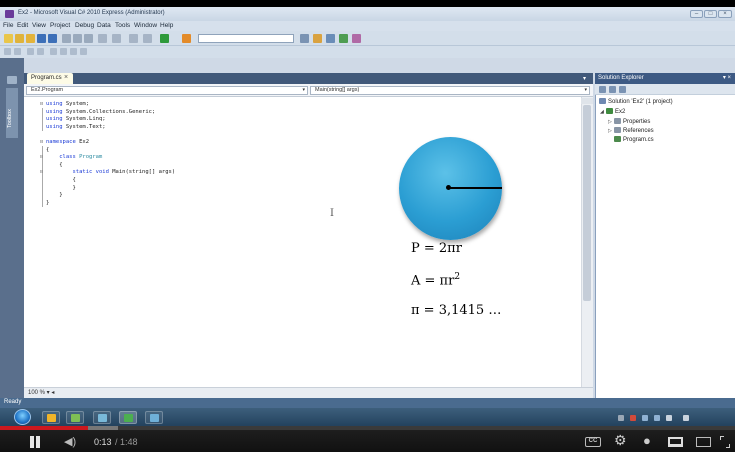  What do you see at coordinates (186, 38) in the screenshot?
I see `find-icon` at bounding box center [186, 38].